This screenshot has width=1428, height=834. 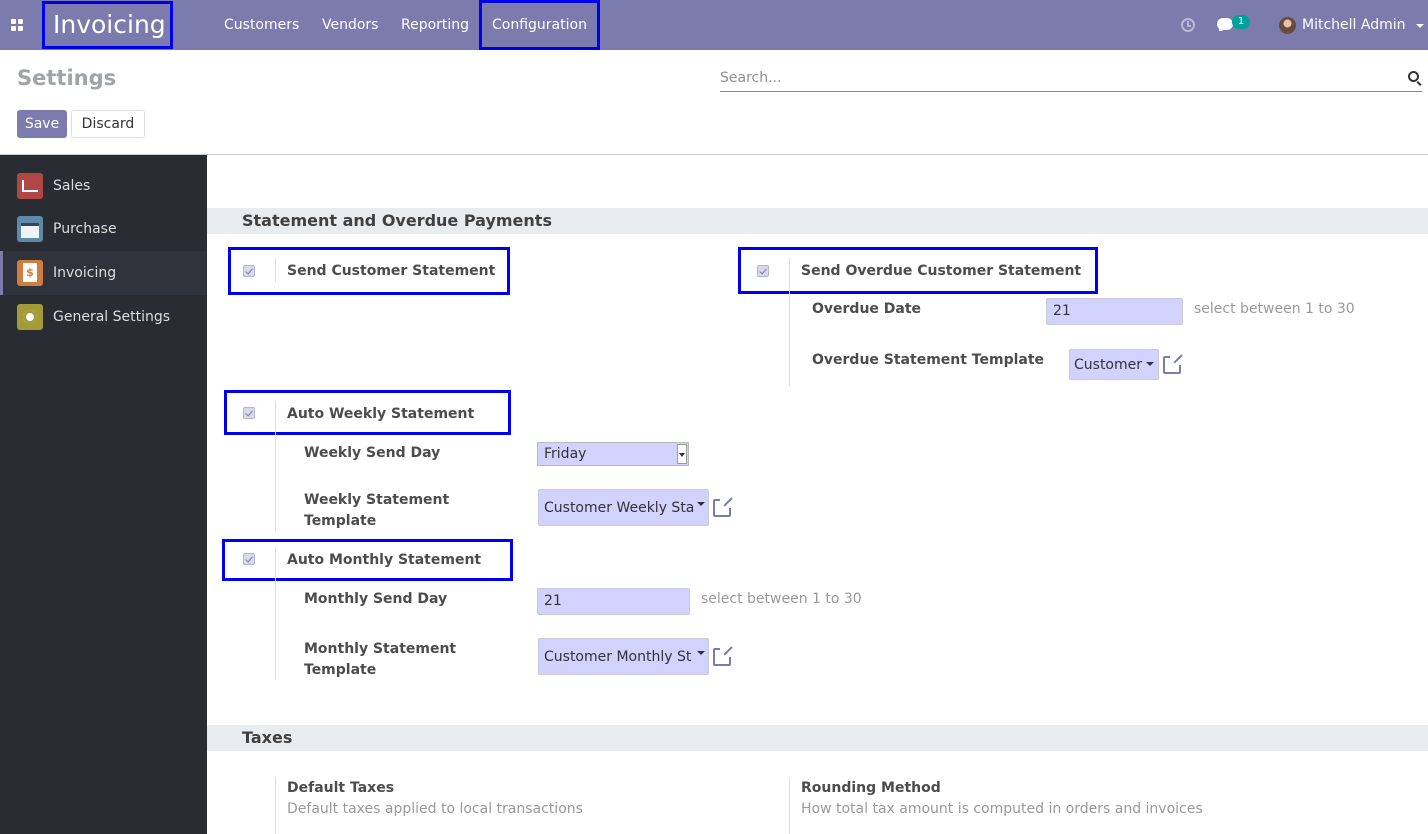 What do you see at coordinates (623, 656) in the screenshot?
I see `monthly-template-select: Customer Monthly St` at bounding box center [623, 656].